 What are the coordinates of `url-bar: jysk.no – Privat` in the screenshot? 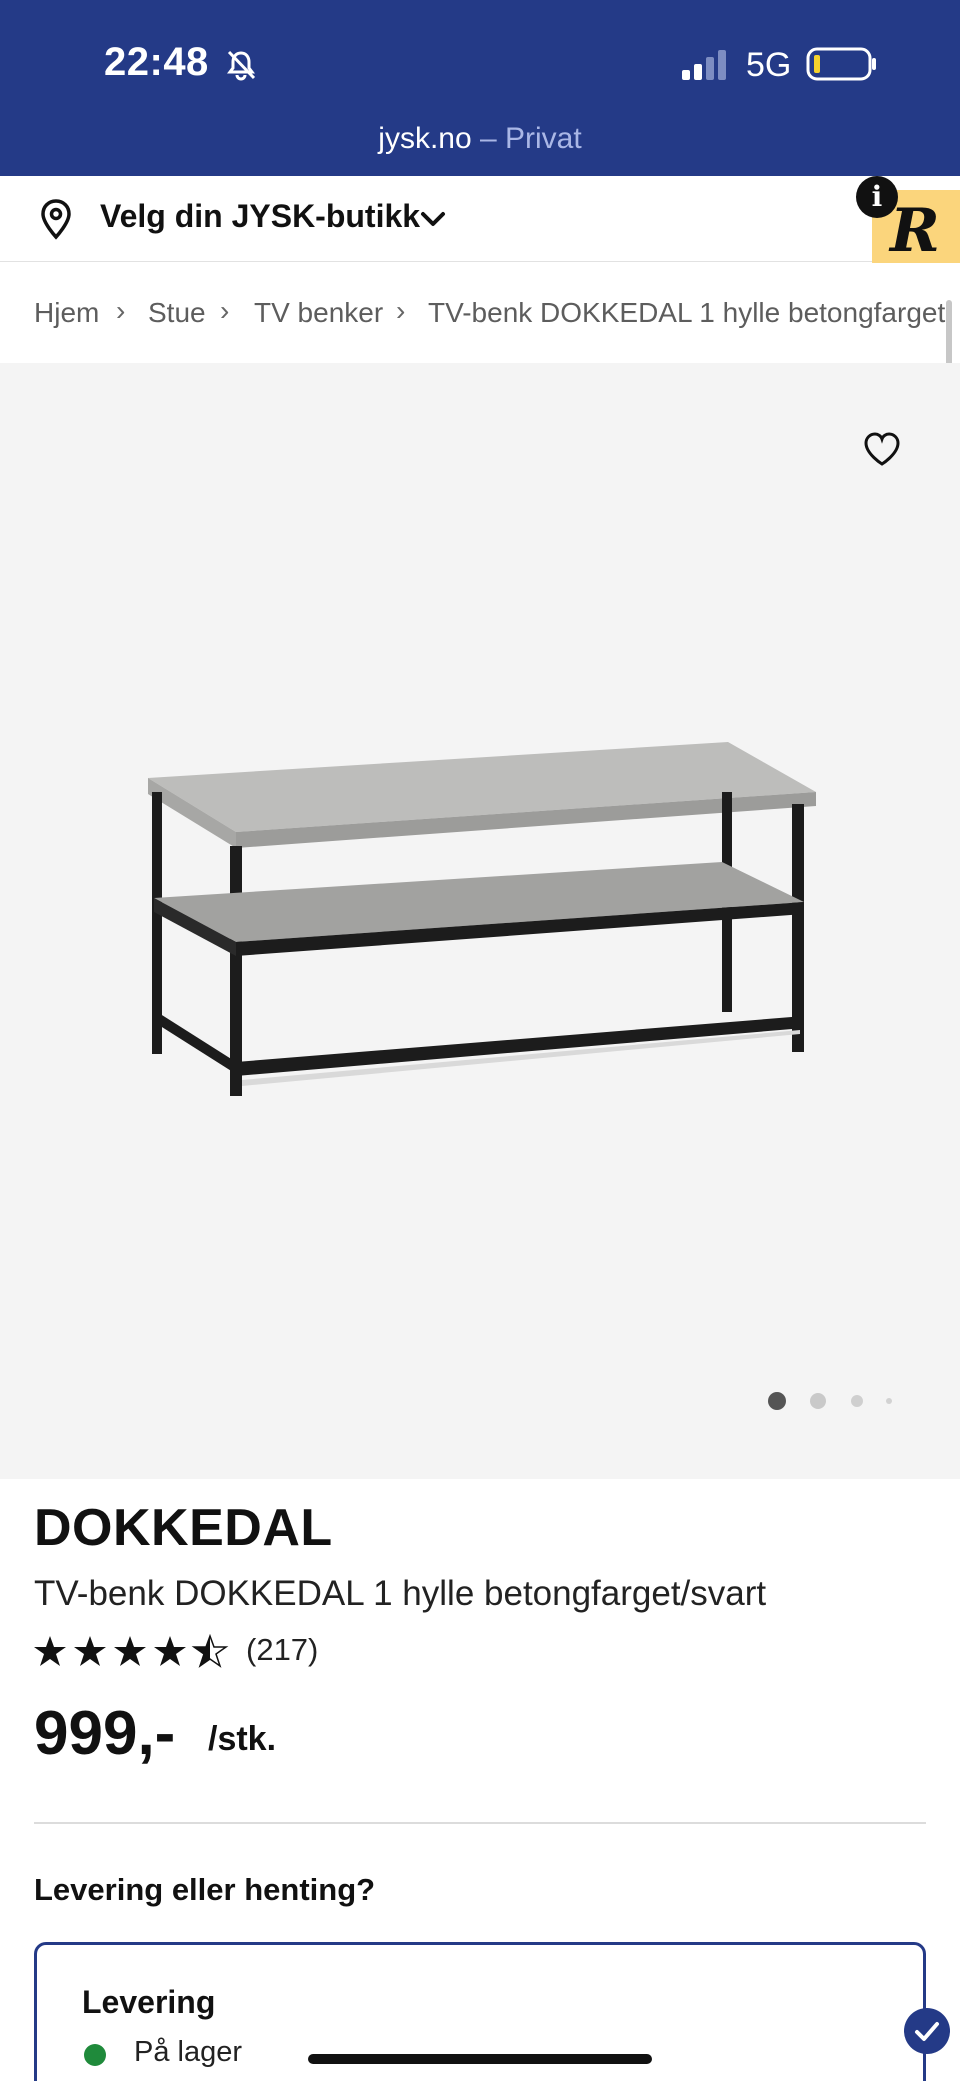 It's located at (480, 139).